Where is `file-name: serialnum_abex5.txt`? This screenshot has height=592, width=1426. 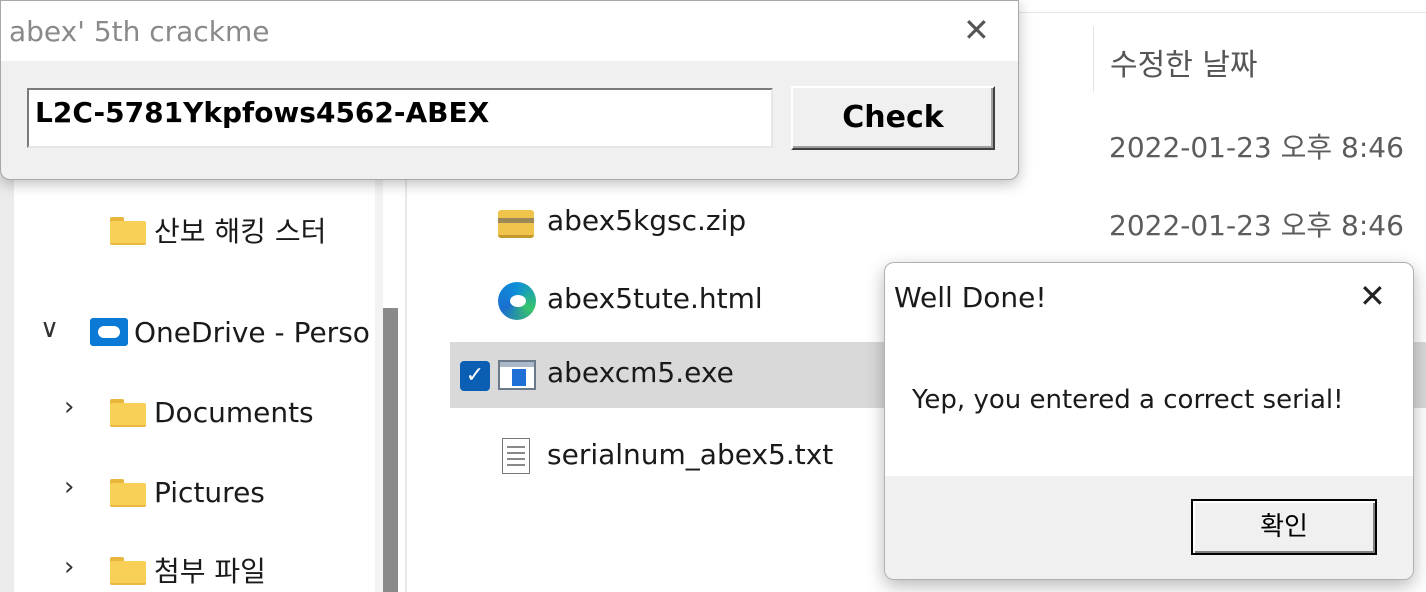
file-name: serialnum_abex5.txt is located at coordinates (690, 454).